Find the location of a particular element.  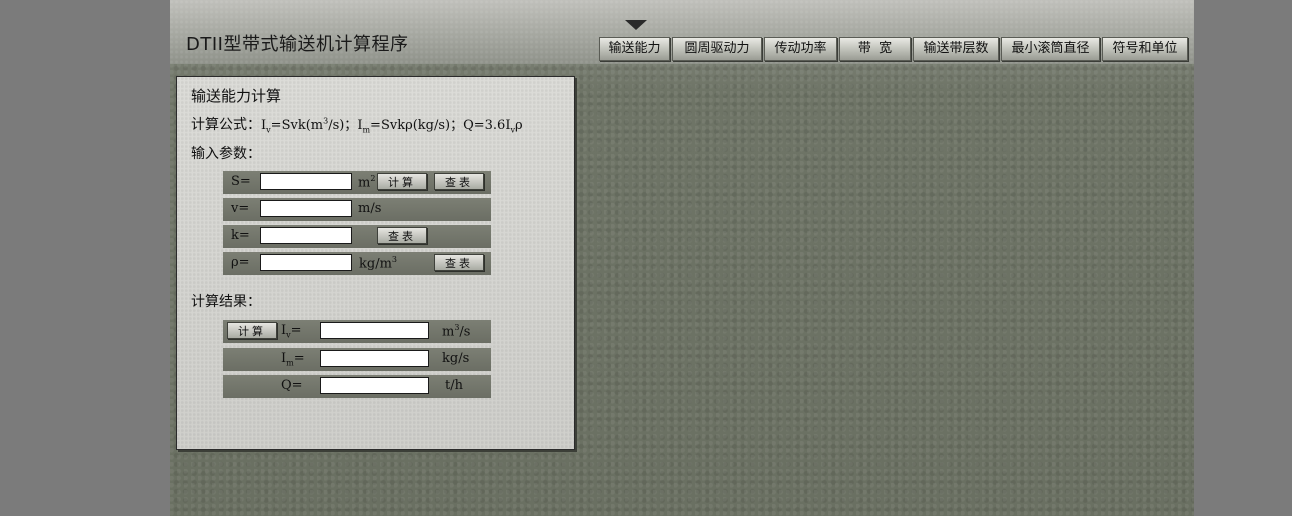

iv-unit: m3/s is located at coordinates (456, 331).